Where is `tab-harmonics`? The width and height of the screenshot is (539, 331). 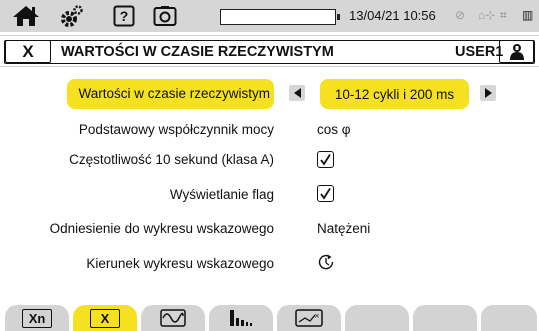 tab-harmonics is located at coordinates (241, 318).